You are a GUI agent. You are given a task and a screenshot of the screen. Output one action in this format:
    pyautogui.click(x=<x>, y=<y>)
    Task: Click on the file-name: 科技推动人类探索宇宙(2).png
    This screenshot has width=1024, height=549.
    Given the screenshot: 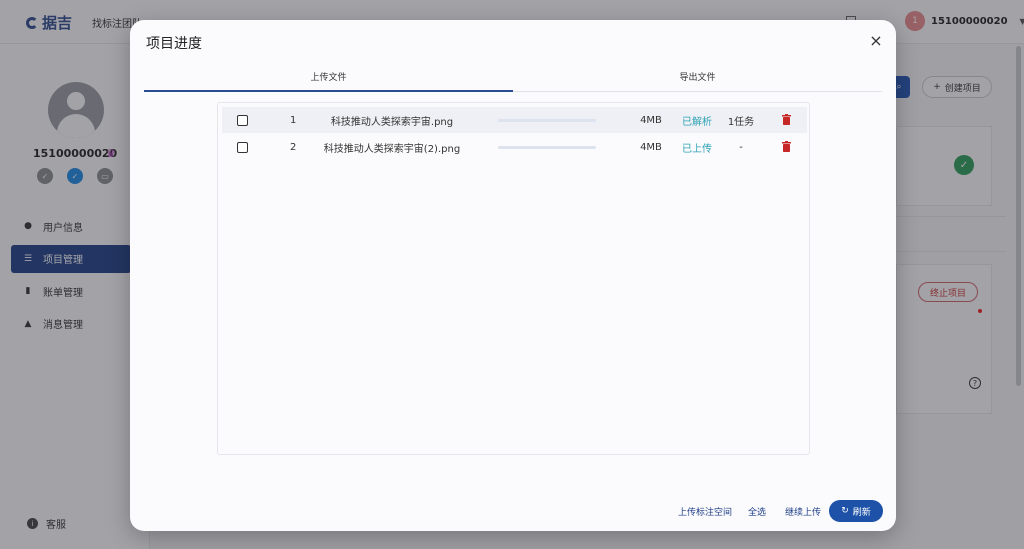 What is the action you would take?
    pyautogui.click(x=392, y=149)
    